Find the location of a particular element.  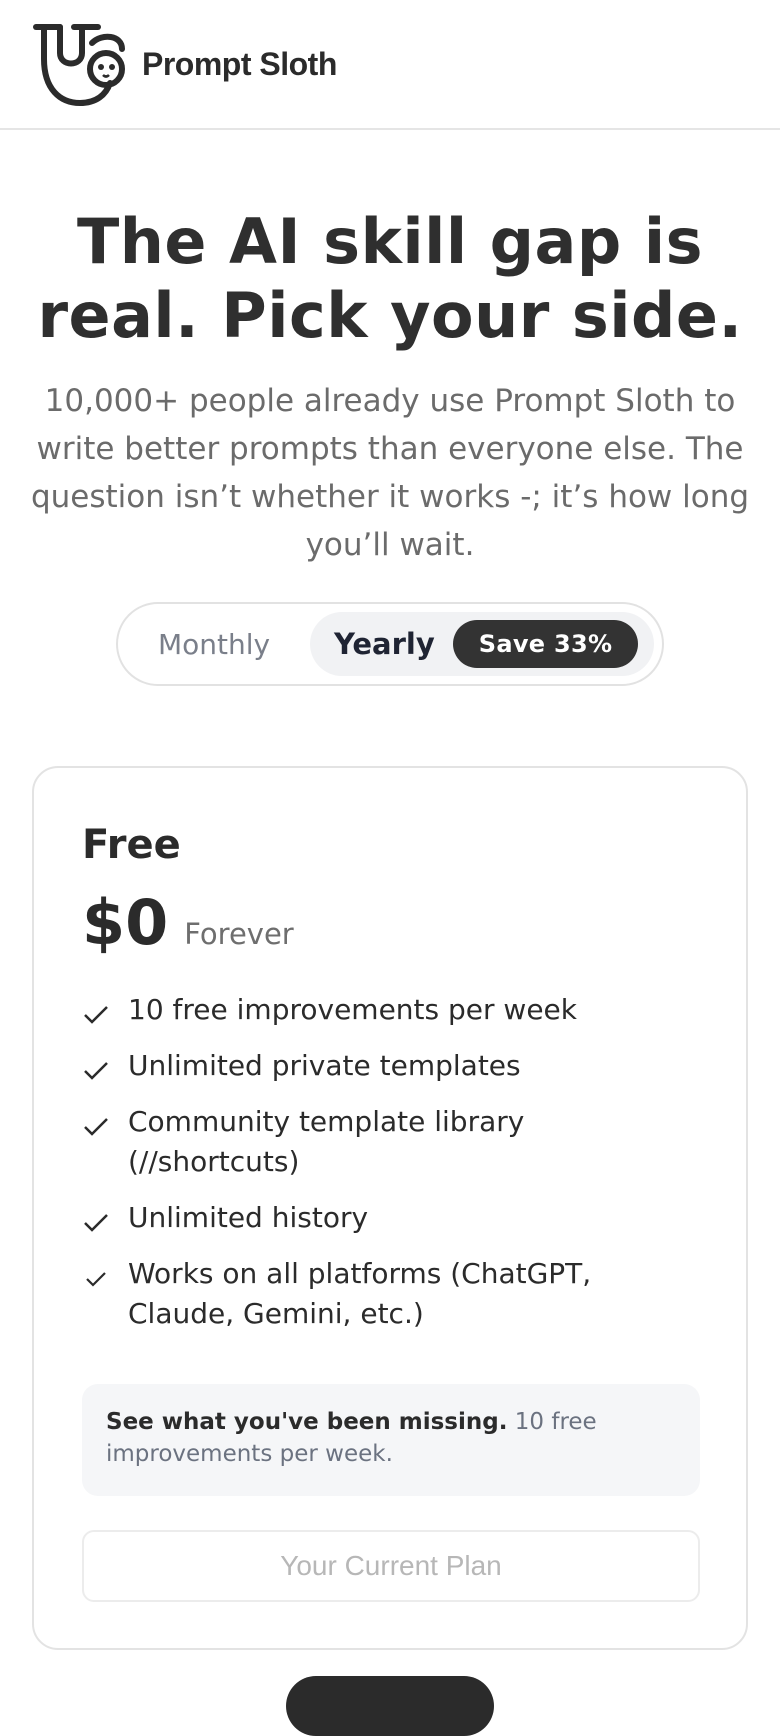

toggle-yearly: Yearly Save 33% is located at coordinates (482, 644).